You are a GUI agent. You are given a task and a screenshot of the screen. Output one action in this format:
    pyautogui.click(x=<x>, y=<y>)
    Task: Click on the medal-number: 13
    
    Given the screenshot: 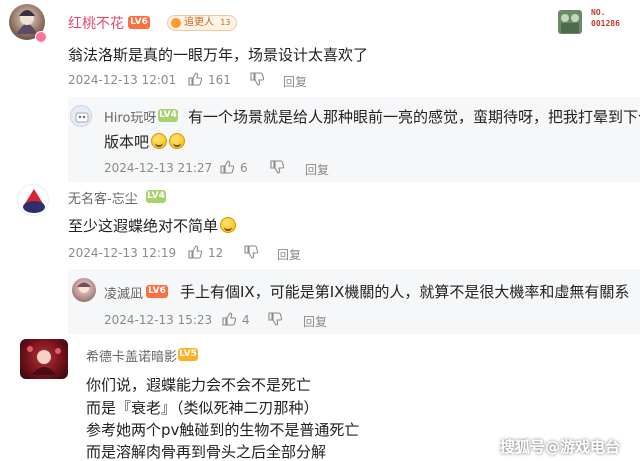 What is the action you would take?
    pyautogui.click(x=225, y=22)
    